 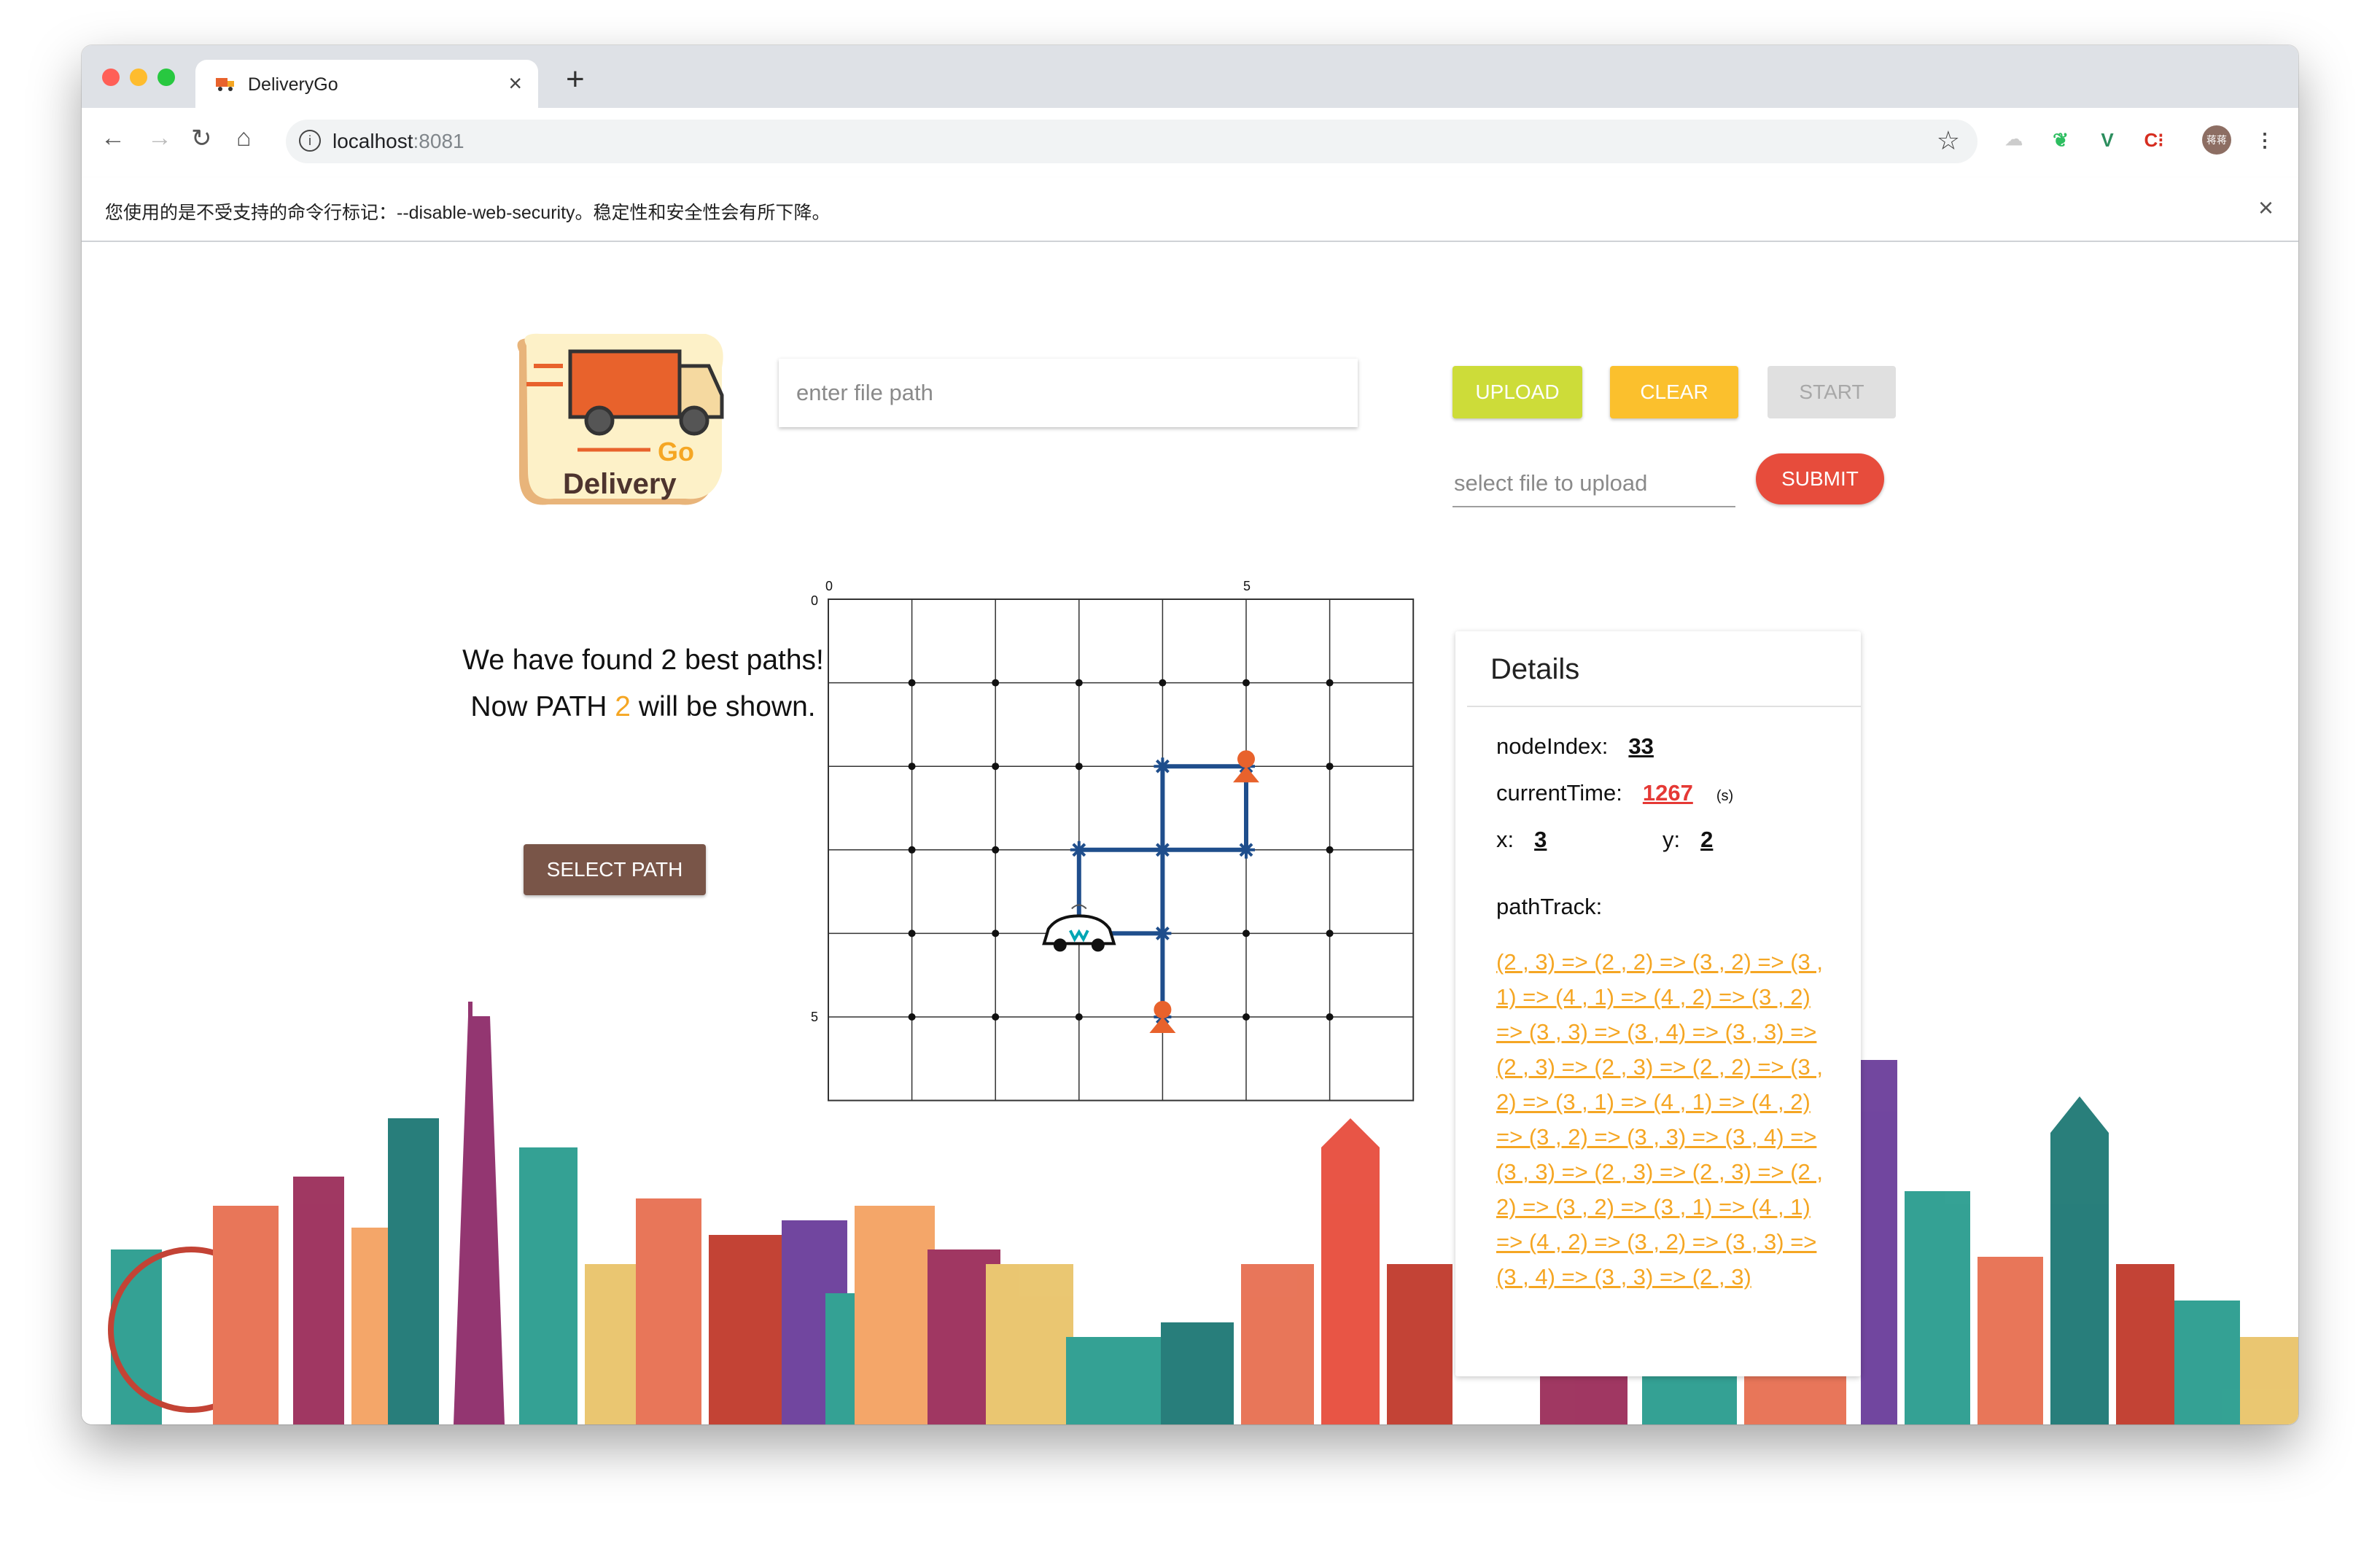 What do you see at coordinates (225, 84) in the screenshot?
I see `truck-favicon-icon` at bounding box center [225, 84].